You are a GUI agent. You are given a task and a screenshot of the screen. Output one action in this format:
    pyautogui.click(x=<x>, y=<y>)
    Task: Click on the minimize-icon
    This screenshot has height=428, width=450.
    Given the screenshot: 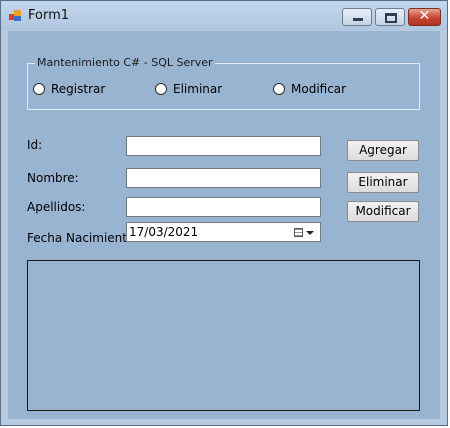 What is the action you would take?
    pyautogui.click(x=358, y=19)
    